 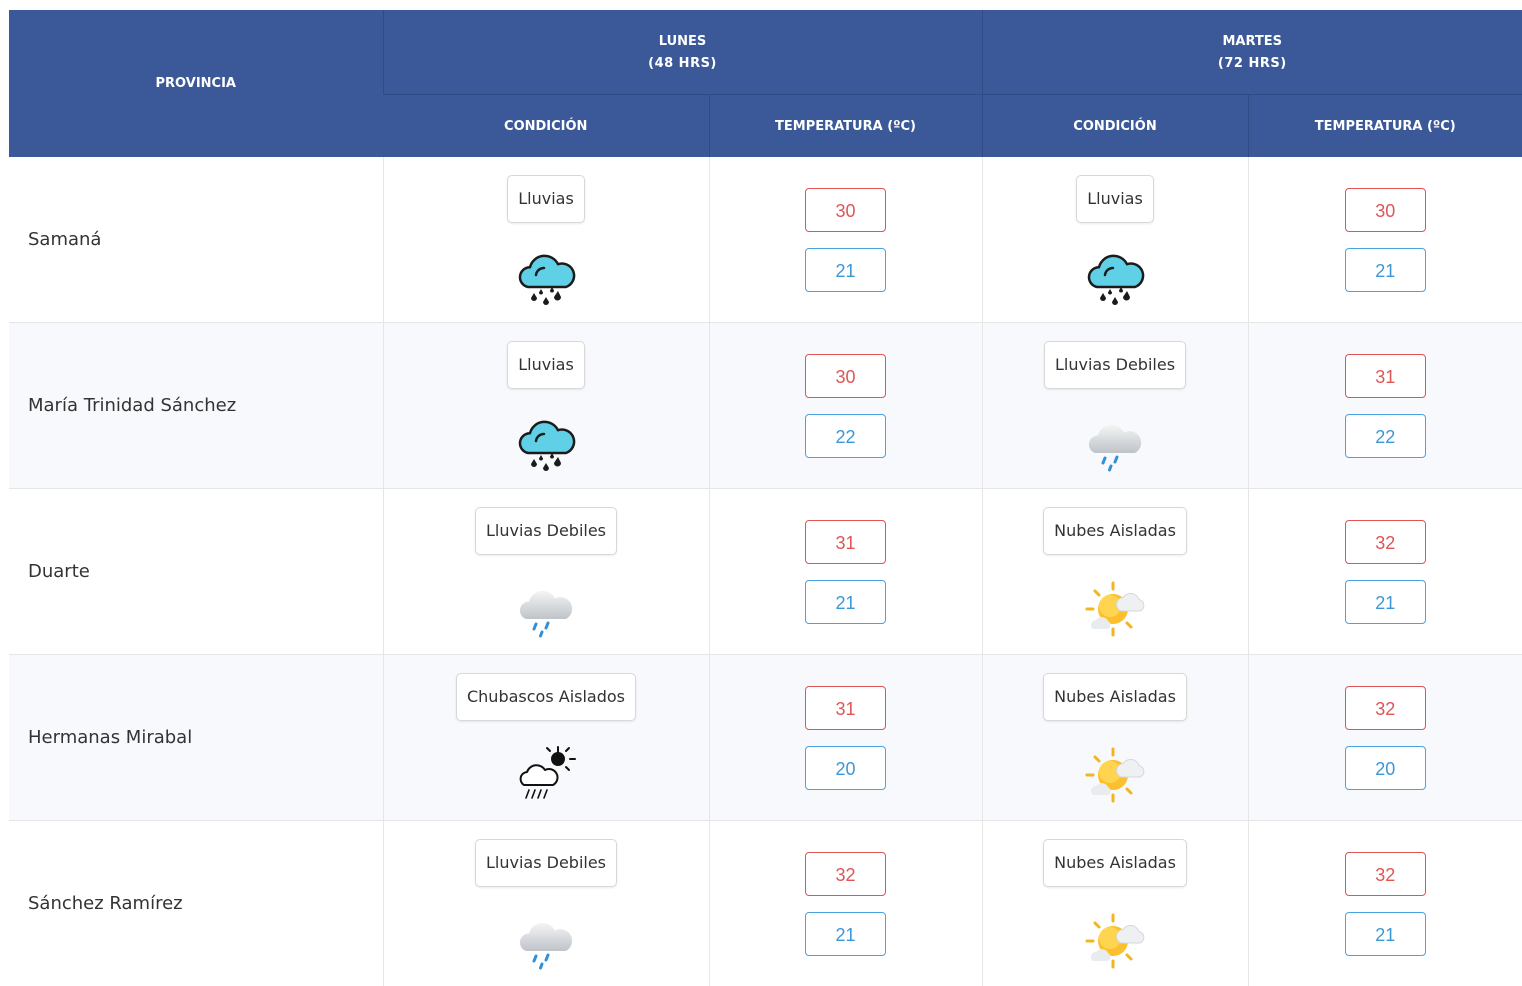 I want to click on header-day-1-temperature: TEMPERATURA (ºC), so click(x=845, y=126).